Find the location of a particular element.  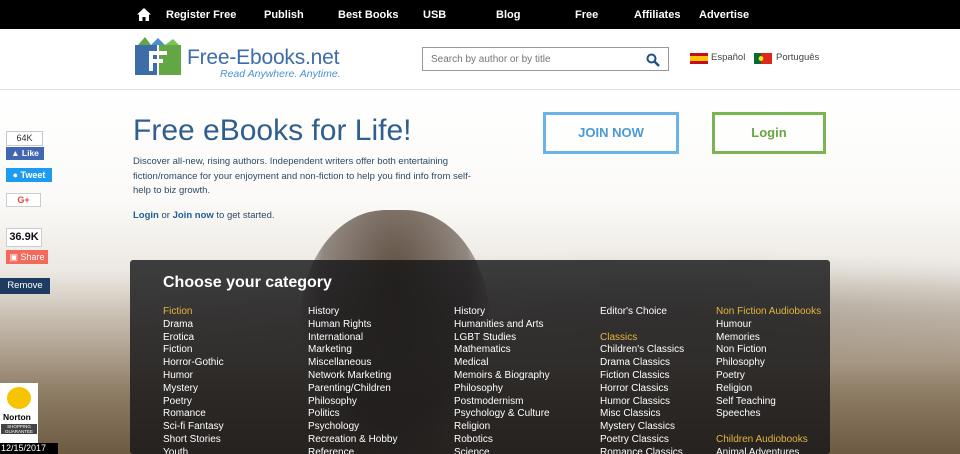

category-link: Mystery is located at coordinates (233, 389).